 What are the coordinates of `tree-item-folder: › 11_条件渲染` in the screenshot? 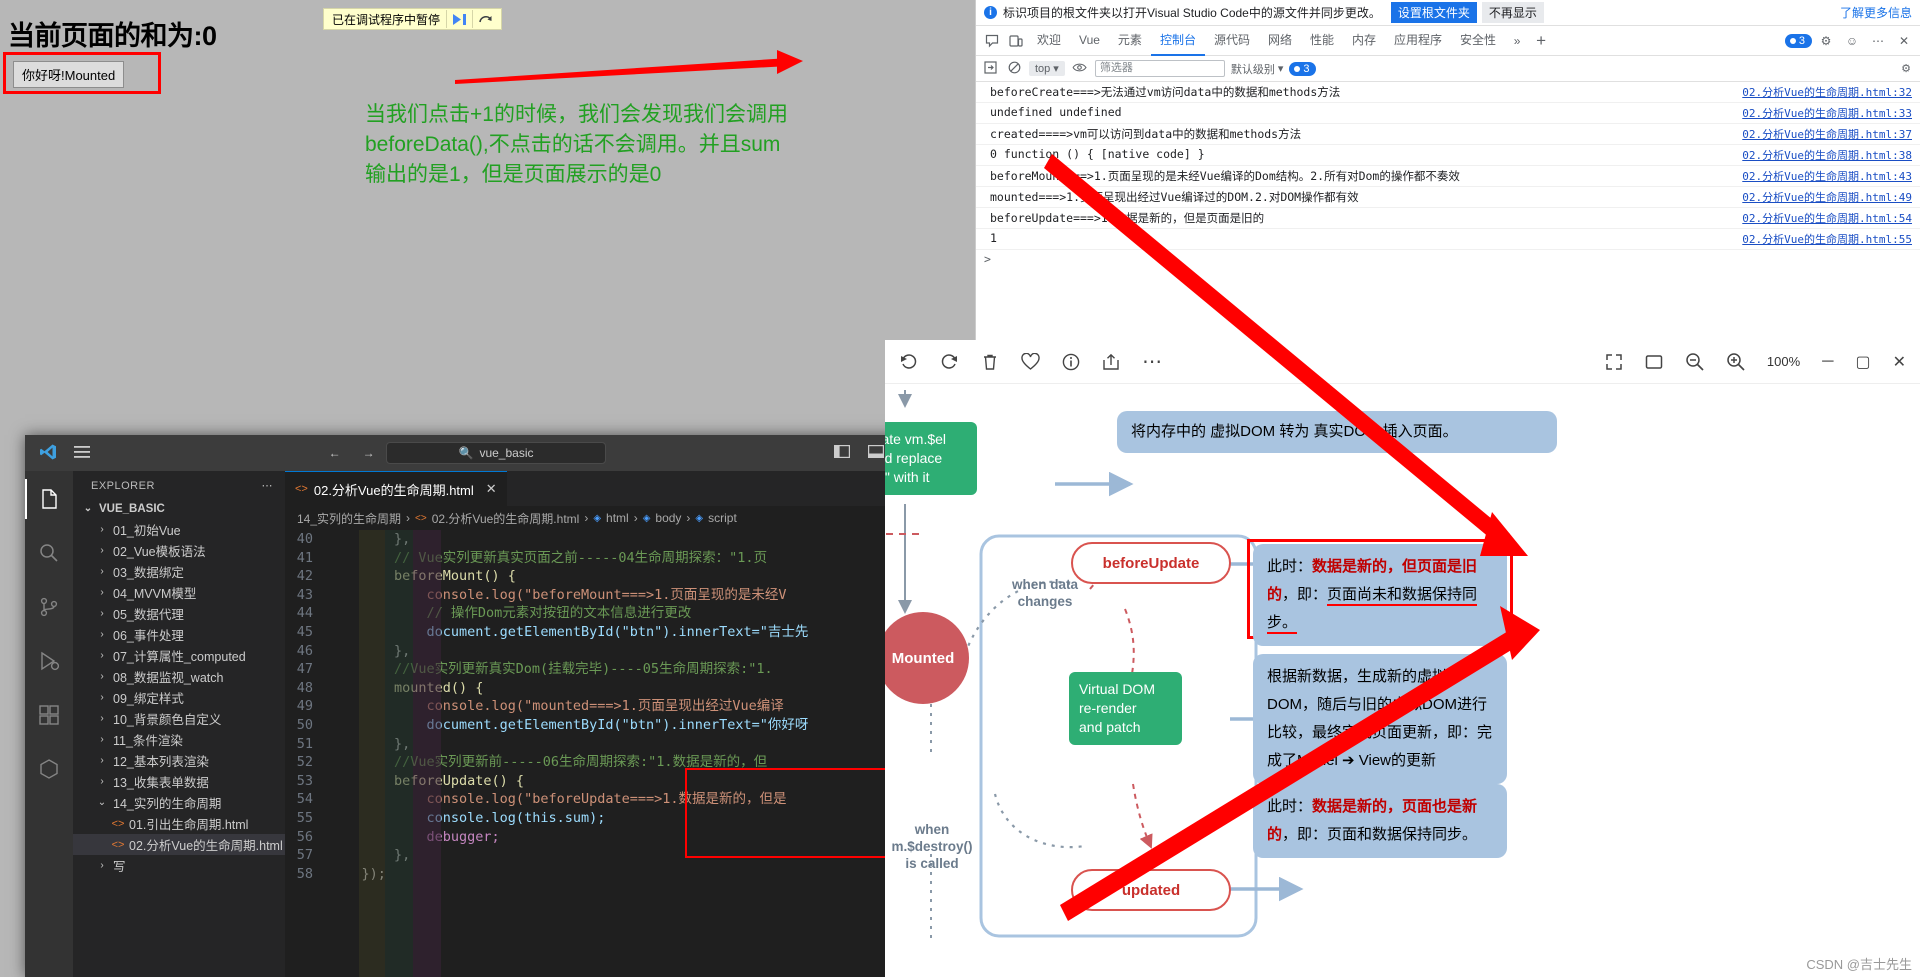 It's located at (179, 739).